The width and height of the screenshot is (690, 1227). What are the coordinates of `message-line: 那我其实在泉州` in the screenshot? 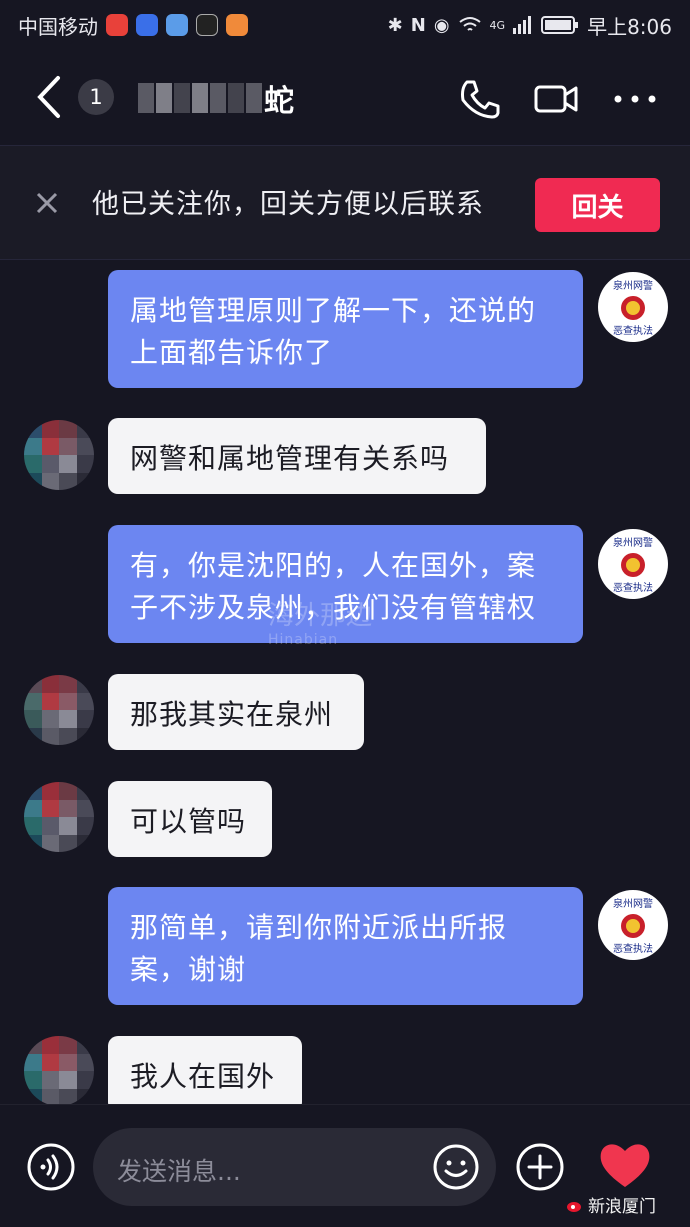 It's located at (232, 714).